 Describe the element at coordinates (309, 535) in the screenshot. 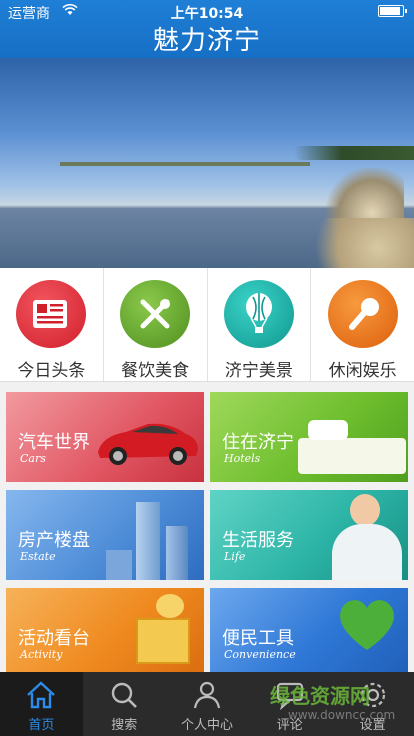

I see `tile-life: 生活服务 Life` at that location.